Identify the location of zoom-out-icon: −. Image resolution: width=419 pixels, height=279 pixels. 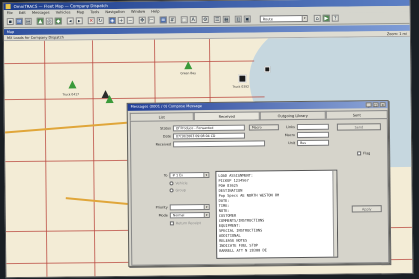
(130, 20).